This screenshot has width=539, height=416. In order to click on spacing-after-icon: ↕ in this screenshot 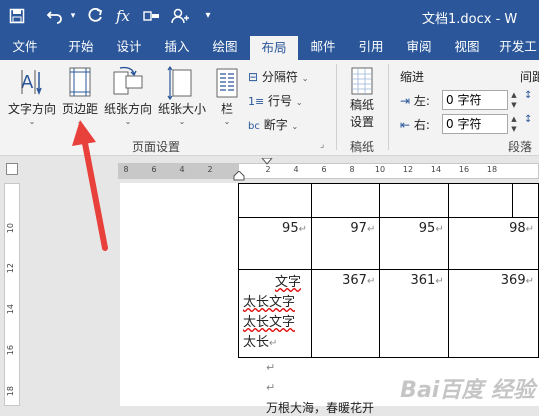, I will do `click(528, 119)`.